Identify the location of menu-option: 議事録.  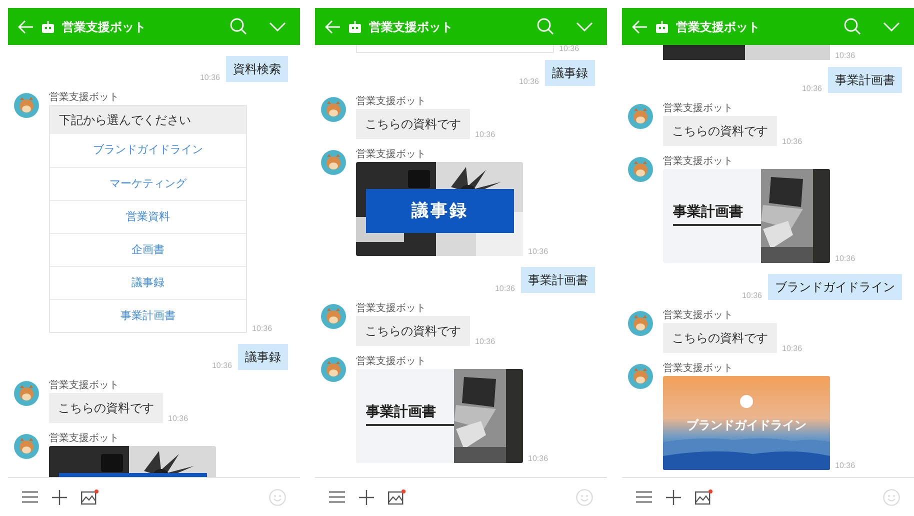
(148, 282).